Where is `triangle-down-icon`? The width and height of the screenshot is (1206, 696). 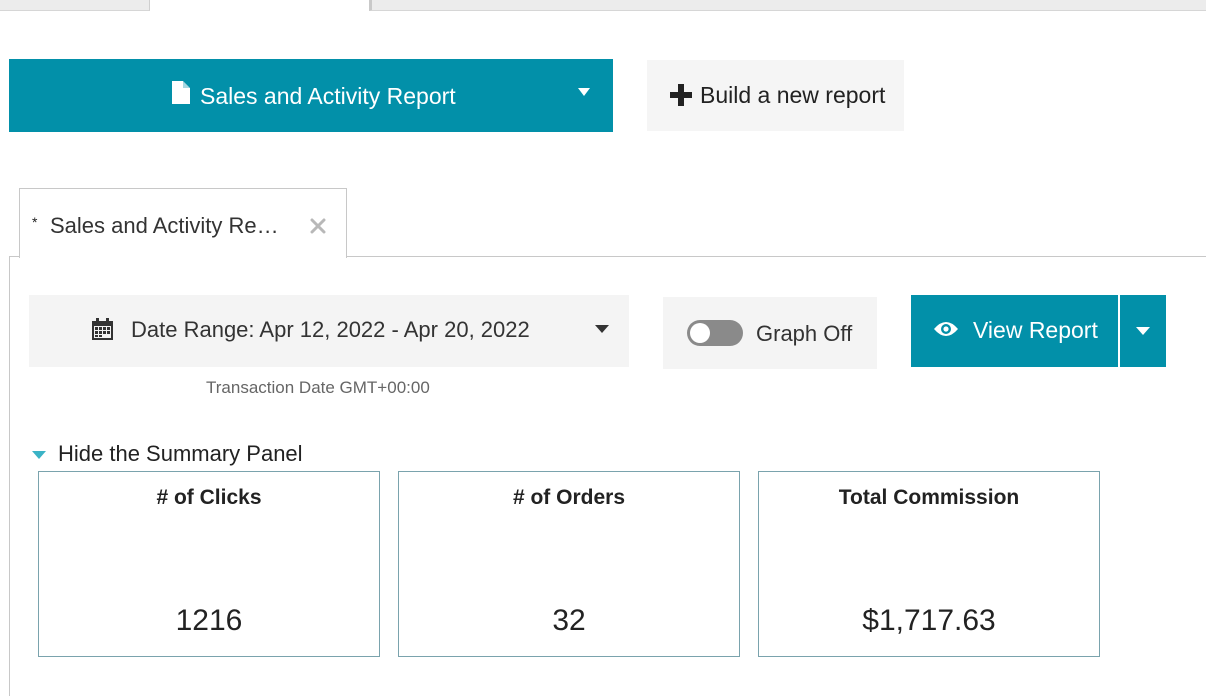
triangle-down-icon is located at coordinates (39, 455).